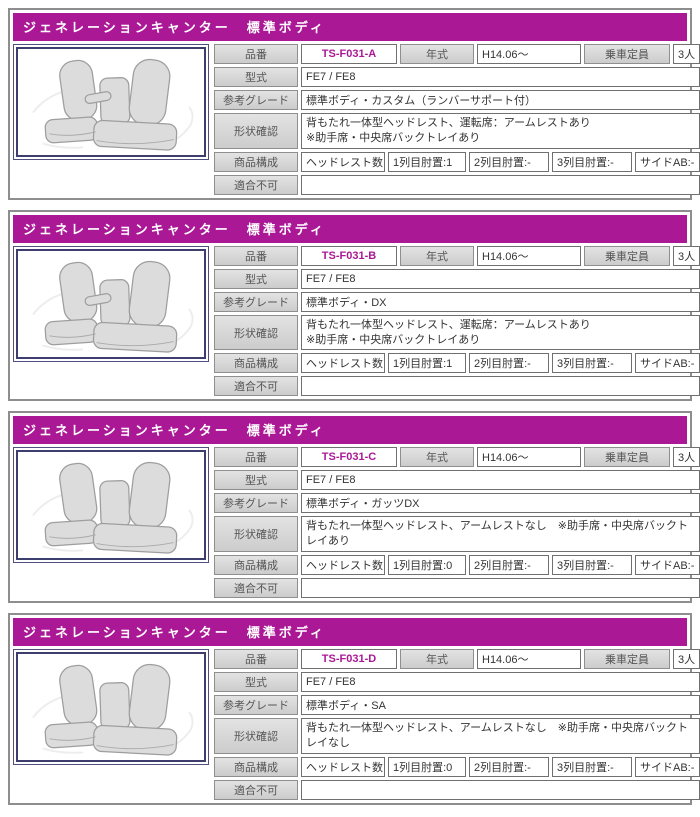 The height and width of the screenshot is (817, 700). I want to click on row-part-number: 品番 TS-F031-A 年式 H14.06～ 乗車定員 3人, so click(457, 54).